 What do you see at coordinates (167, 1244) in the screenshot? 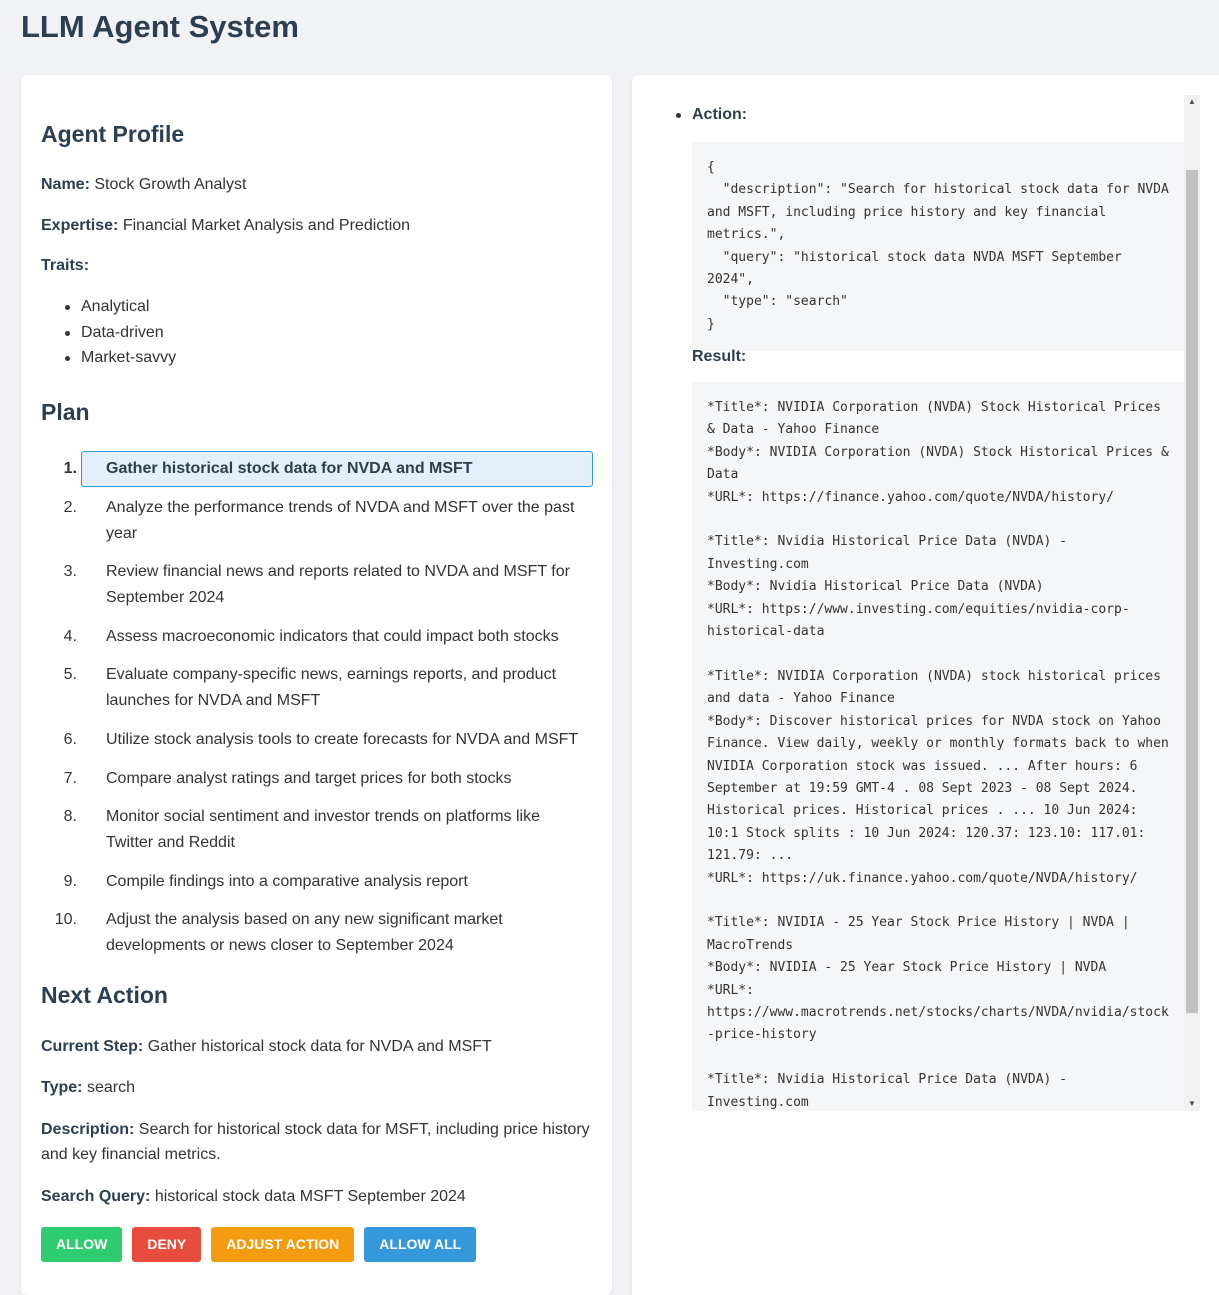
I see `deny-button: DENY` at bounding box center [167, 1244].